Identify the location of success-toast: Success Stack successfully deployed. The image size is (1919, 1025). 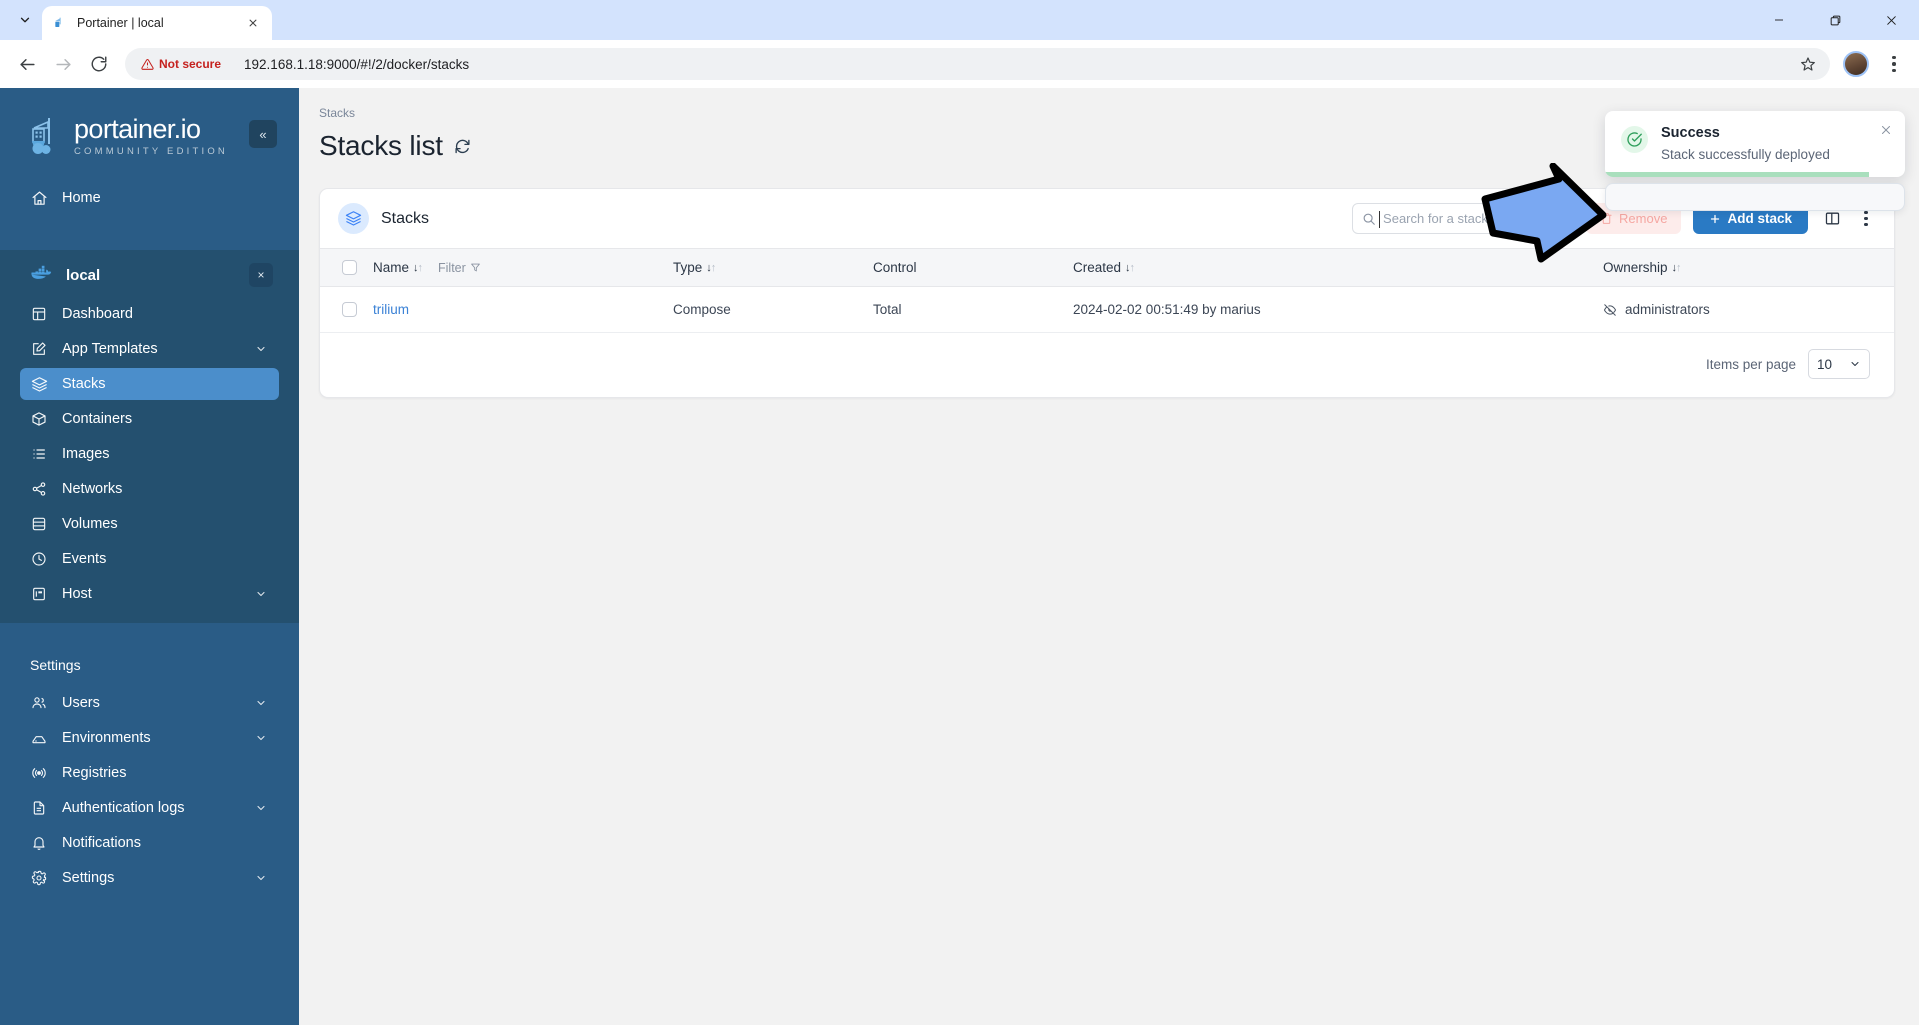
(1755, 144).